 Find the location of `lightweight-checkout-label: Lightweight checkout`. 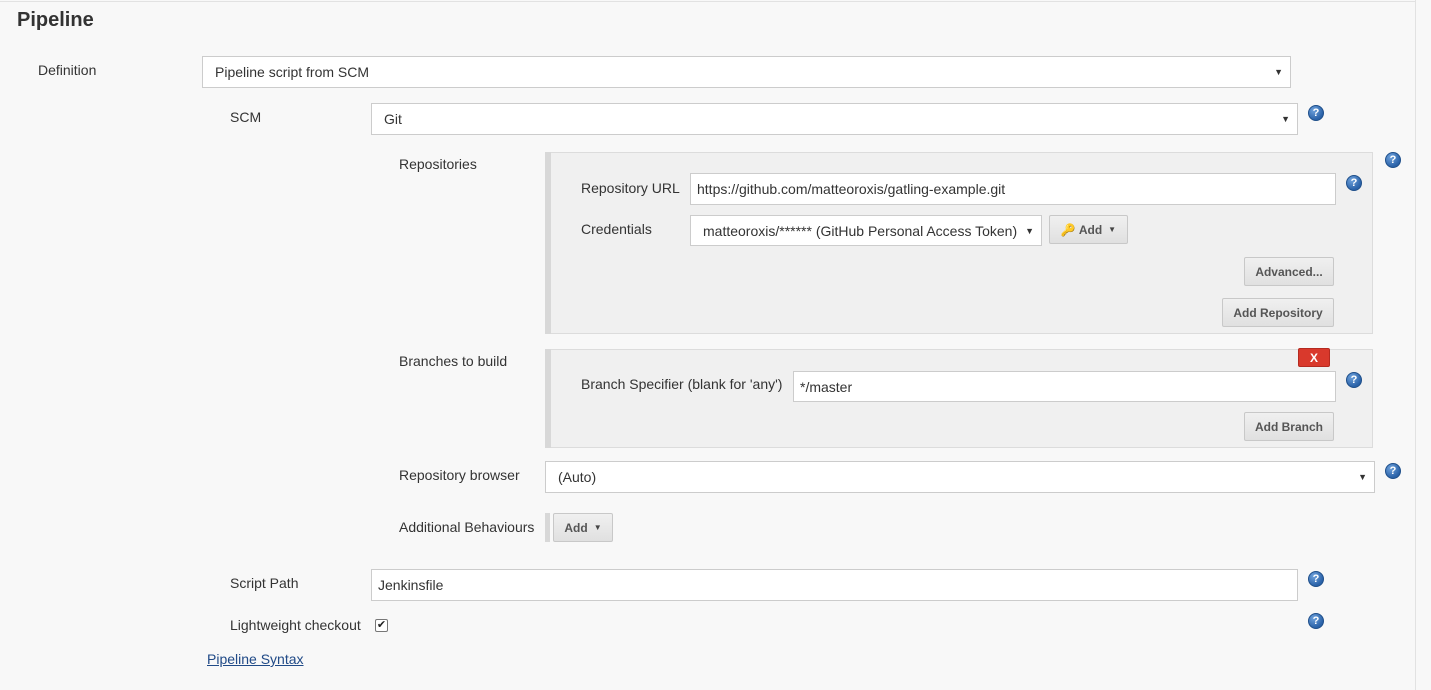

lightweight-checkout-label: Lightweight checkout is located at coordinates (295, 625).